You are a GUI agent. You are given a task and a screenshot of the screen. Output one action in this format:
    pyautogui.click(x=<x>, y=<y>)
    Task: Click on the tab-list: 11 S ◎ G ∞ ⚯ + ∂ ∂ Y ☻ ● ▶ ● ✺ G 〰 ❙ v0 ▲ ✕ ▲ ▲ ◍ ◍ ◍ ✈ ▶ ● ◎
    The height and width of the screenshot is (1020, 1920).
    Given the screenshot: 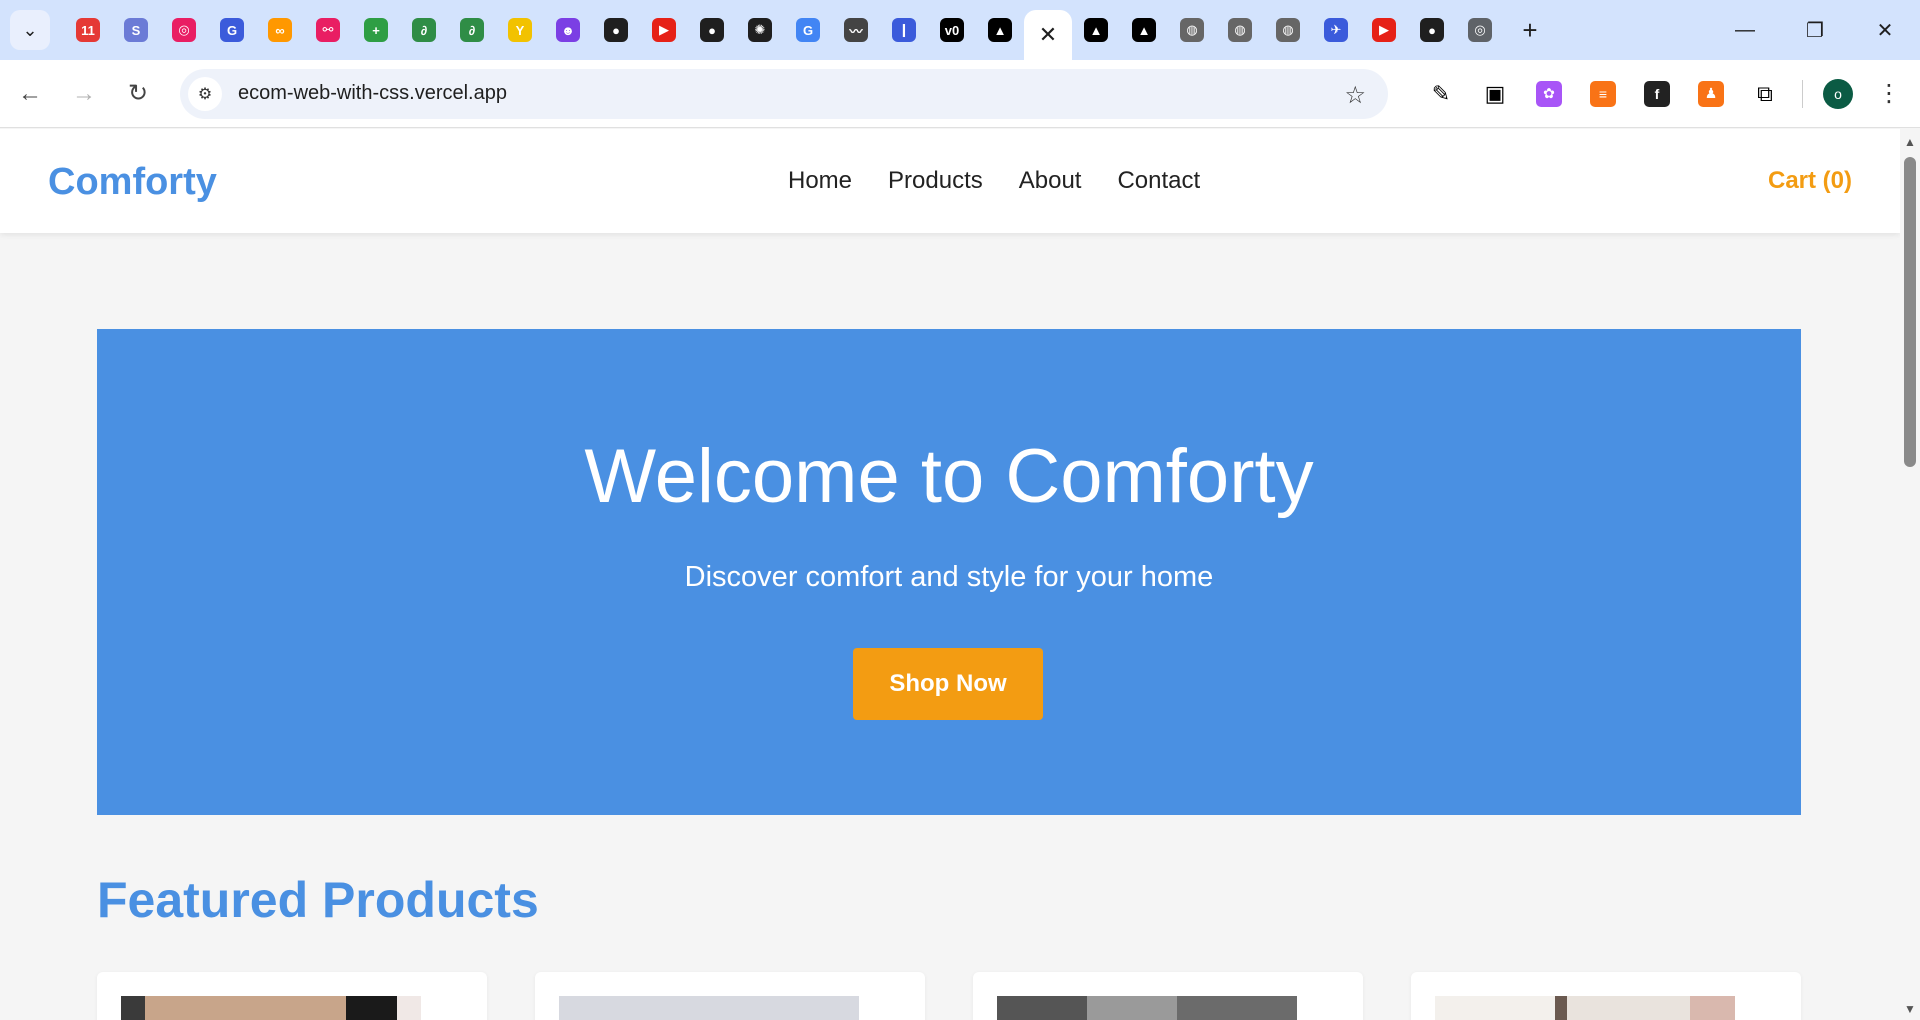 What is the action you would take?
    pyautogui.click(x=784, y=30)
    